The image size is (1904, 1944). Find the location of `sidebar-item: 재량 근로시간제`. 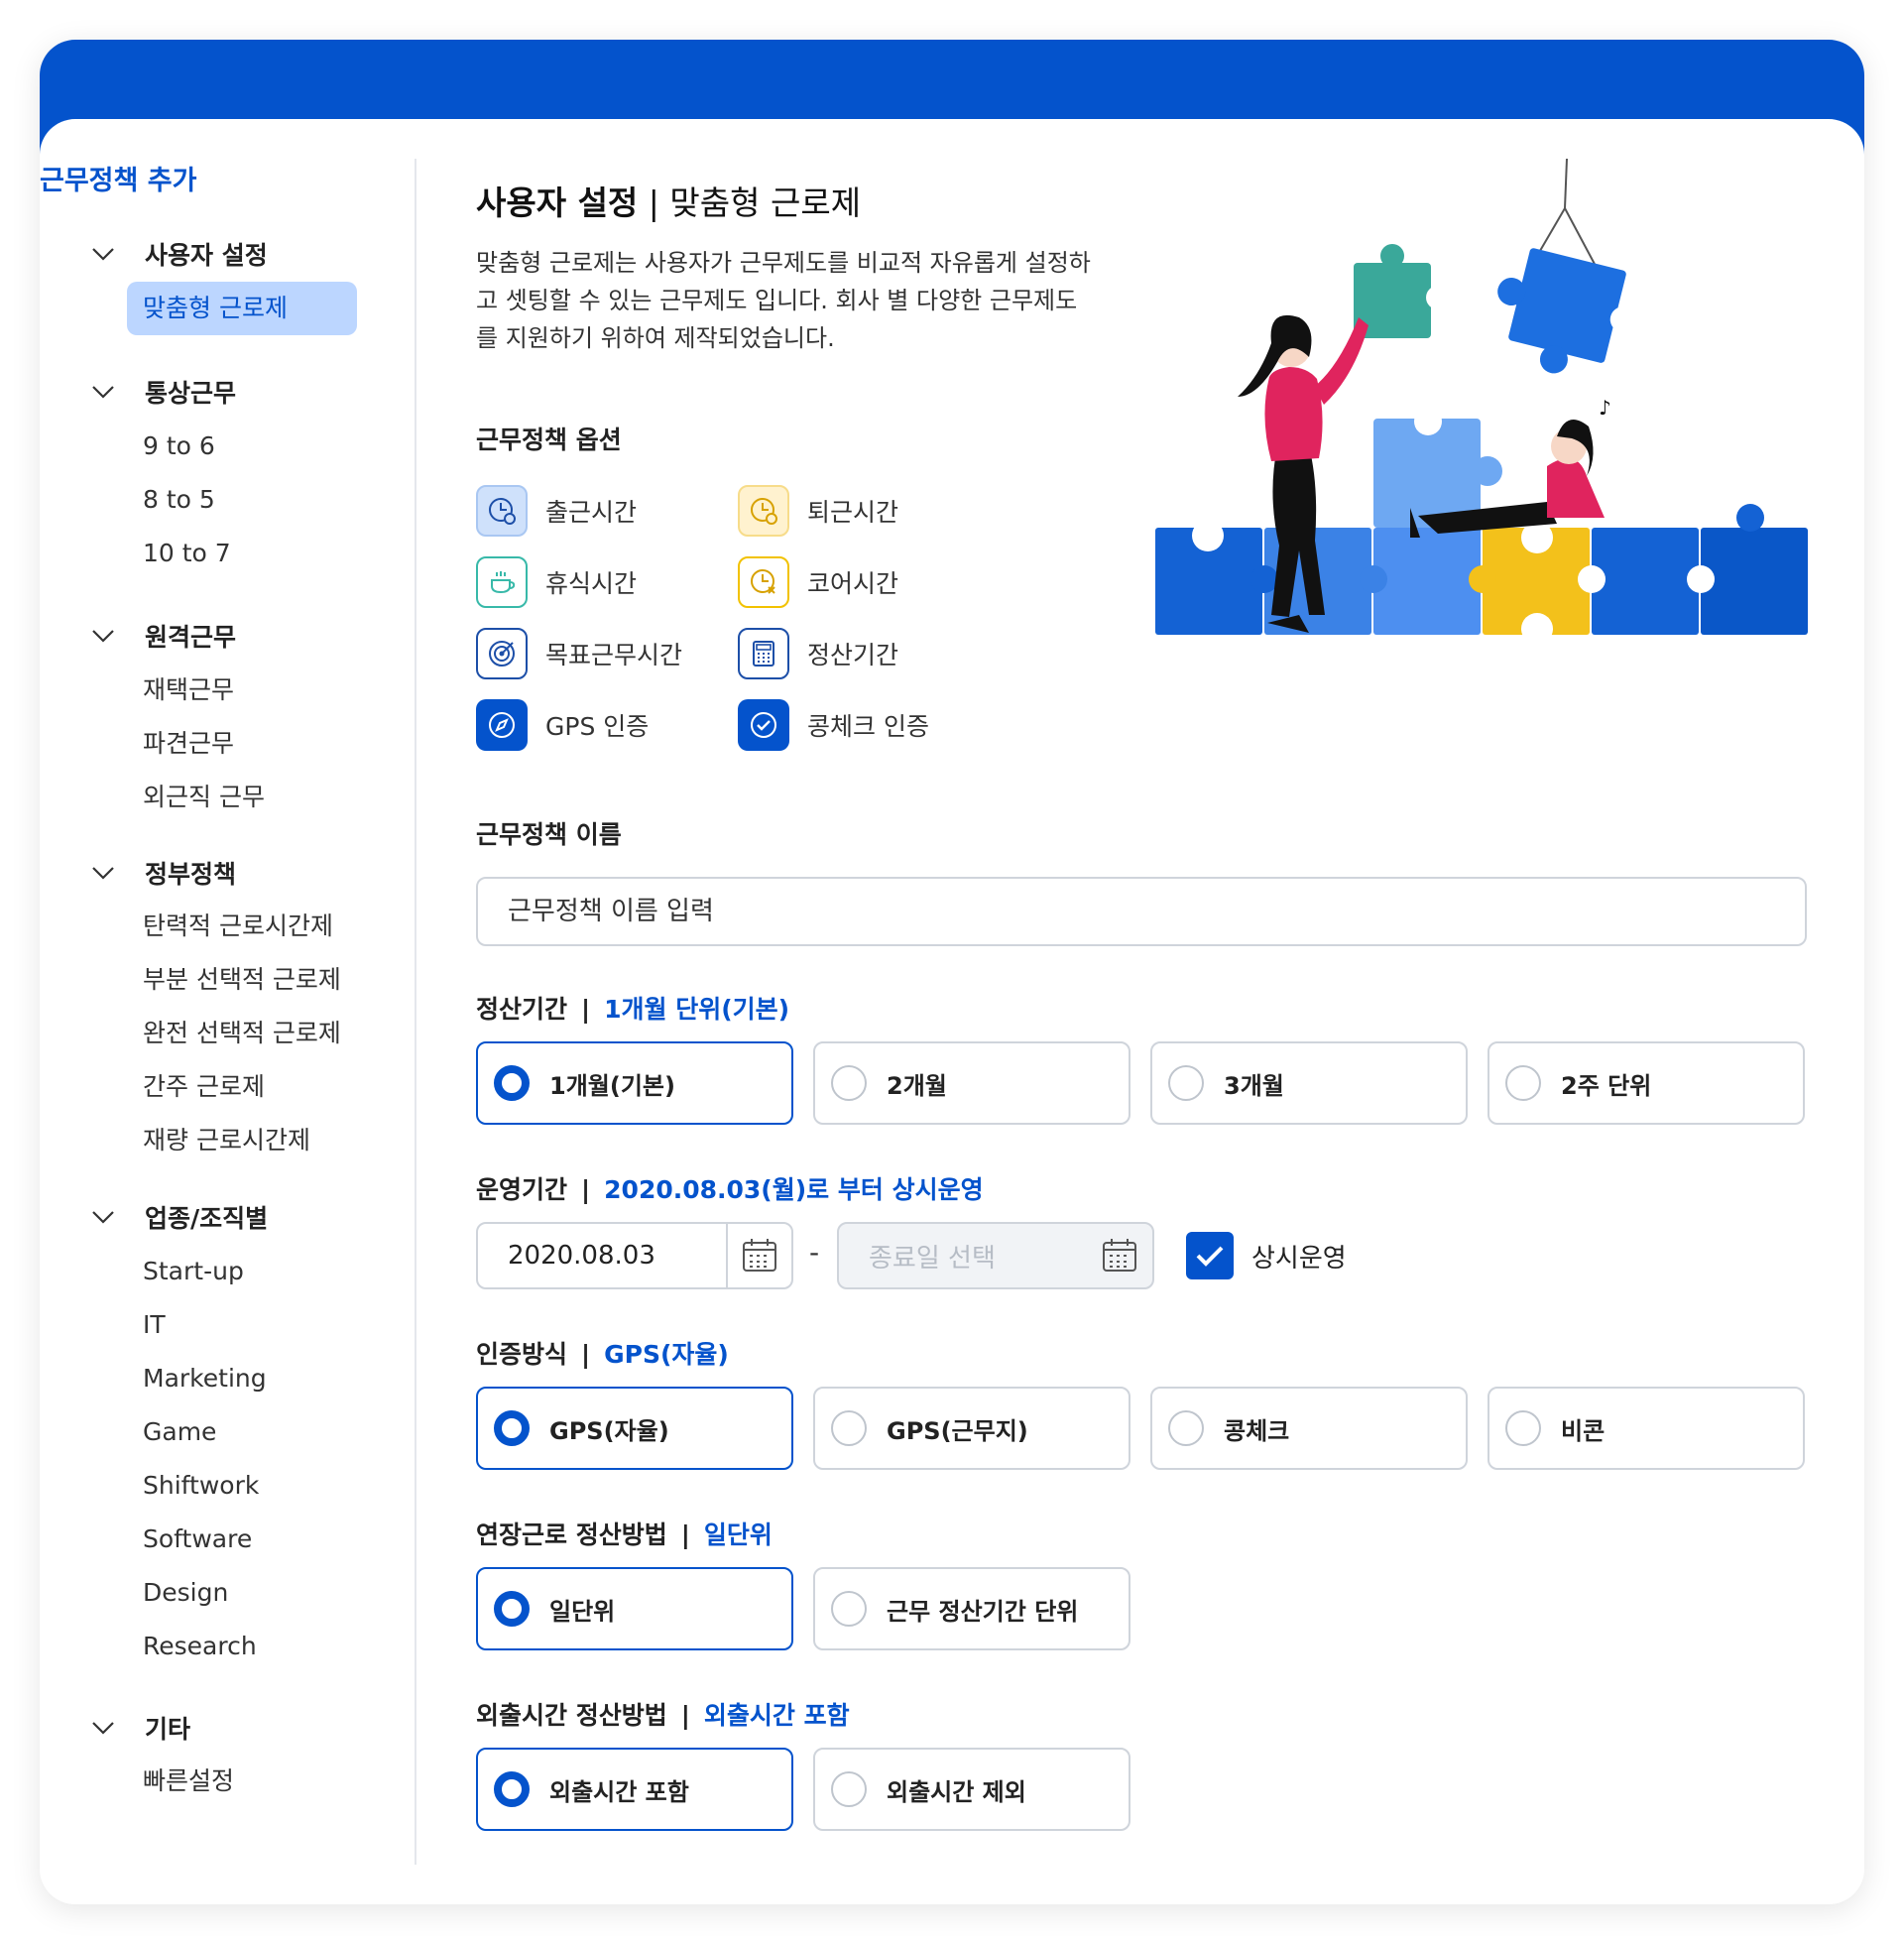

sidebar-item: 재량 근로시간제 is located at coordinates (226, 1140).